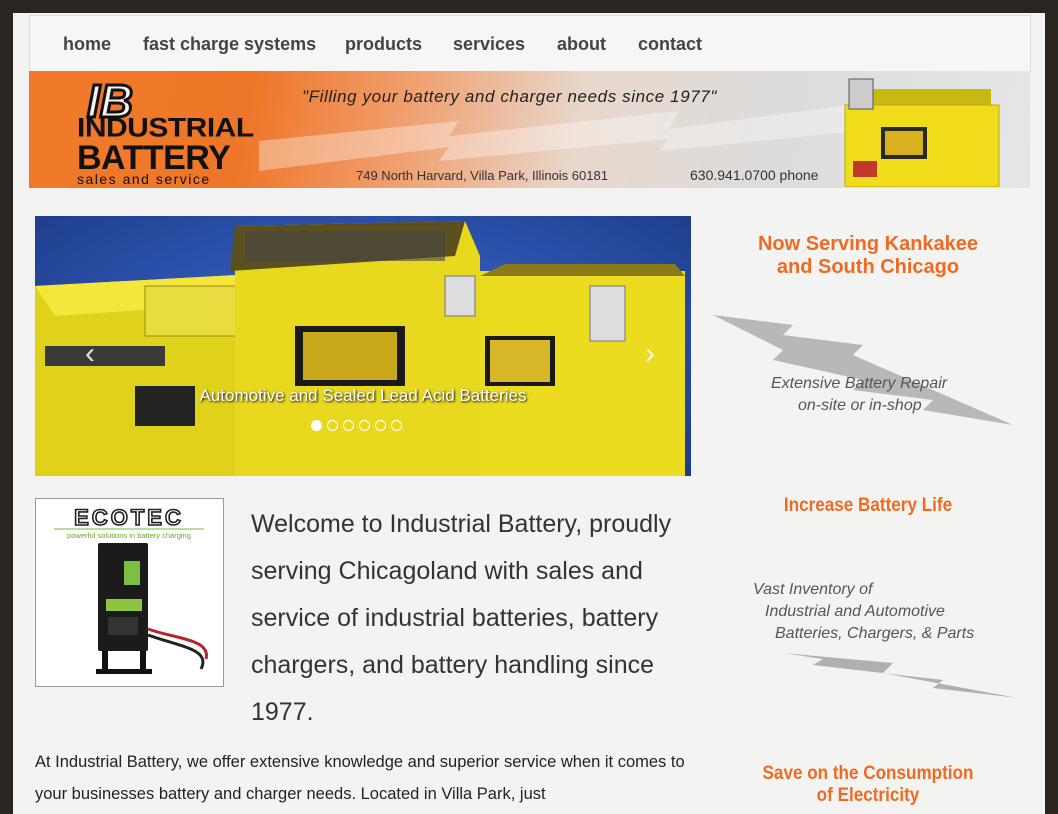 The image size is (1058, 814). Describe the element at coordinates (868, 773) in the screenshot. I see `electricity-heading-1: Save on the Consumption` at that location.